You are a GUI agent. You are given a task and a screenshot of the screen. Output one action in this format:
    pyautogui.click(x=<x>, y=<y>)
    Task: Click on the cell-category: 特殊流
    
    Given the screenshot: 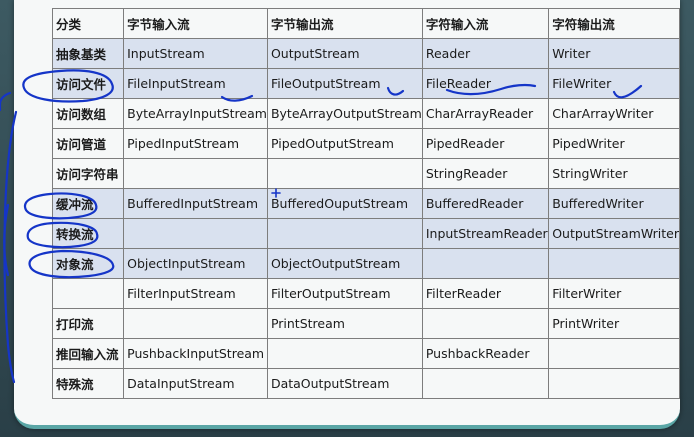 What is the action you would take?
    pyautogui.click(x=88, y=383)
    